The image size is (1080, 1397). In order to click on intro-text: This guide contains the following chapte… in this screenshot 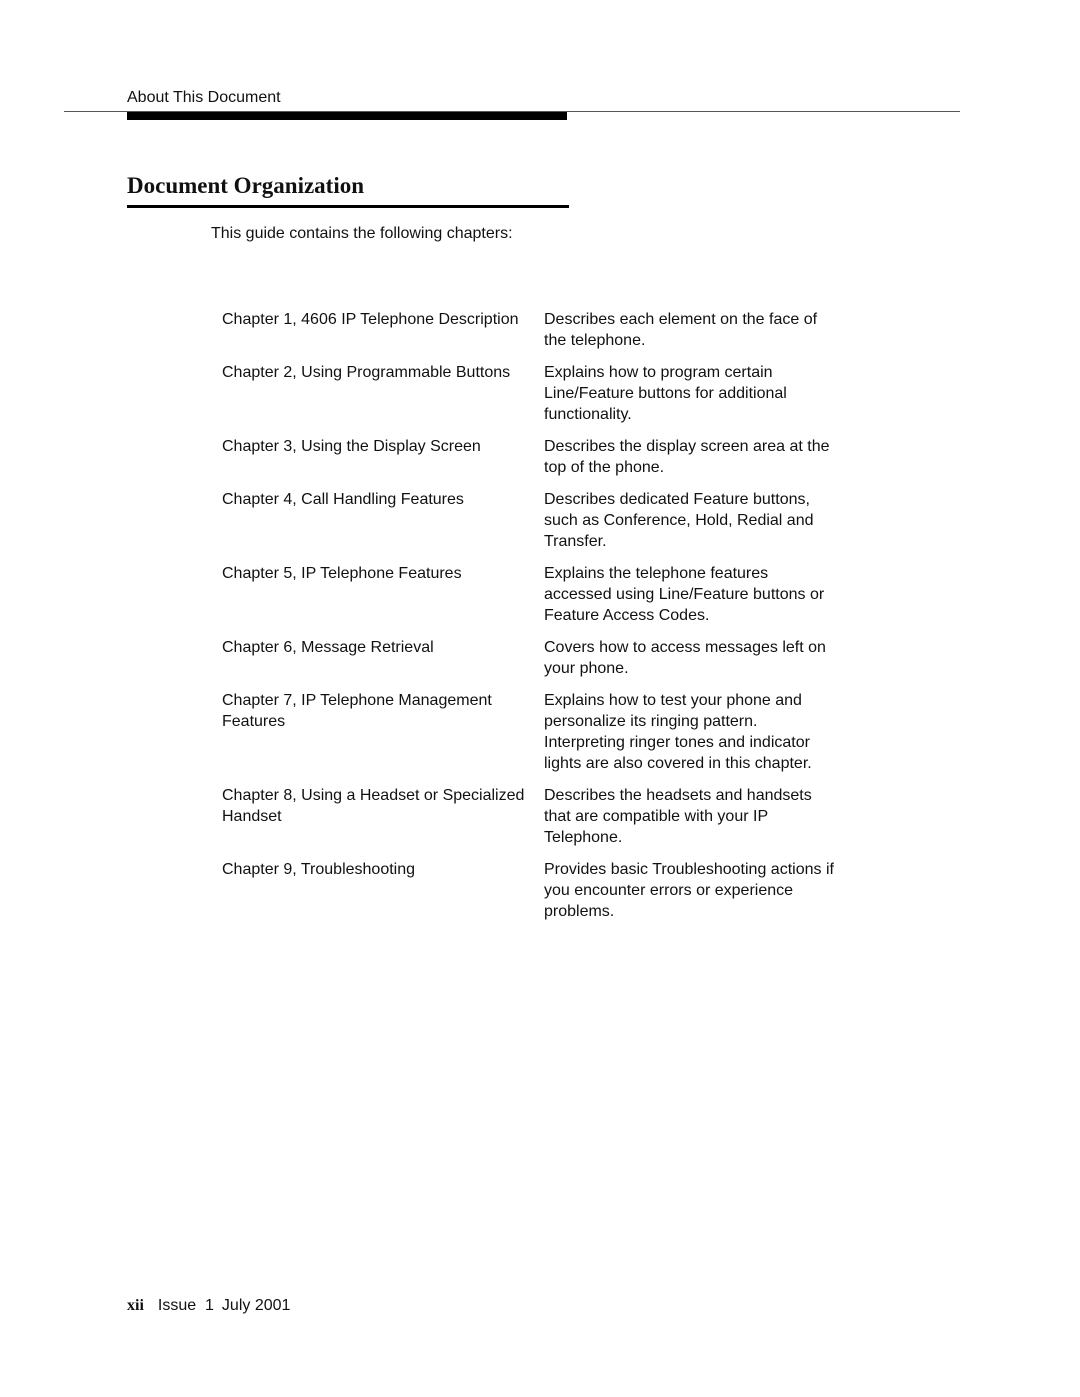, I will do `click(362, 233)`.